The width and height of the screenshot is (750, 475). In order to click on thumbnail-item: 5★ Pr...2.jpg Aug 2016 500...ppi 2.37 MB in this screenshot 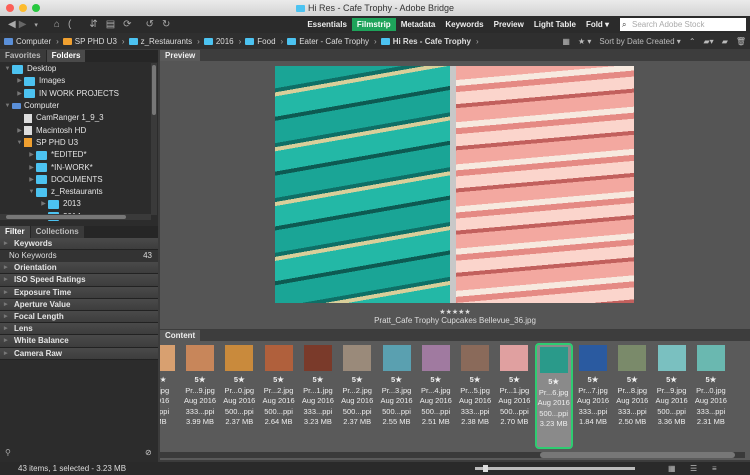, I will do `click(357, 396)`.